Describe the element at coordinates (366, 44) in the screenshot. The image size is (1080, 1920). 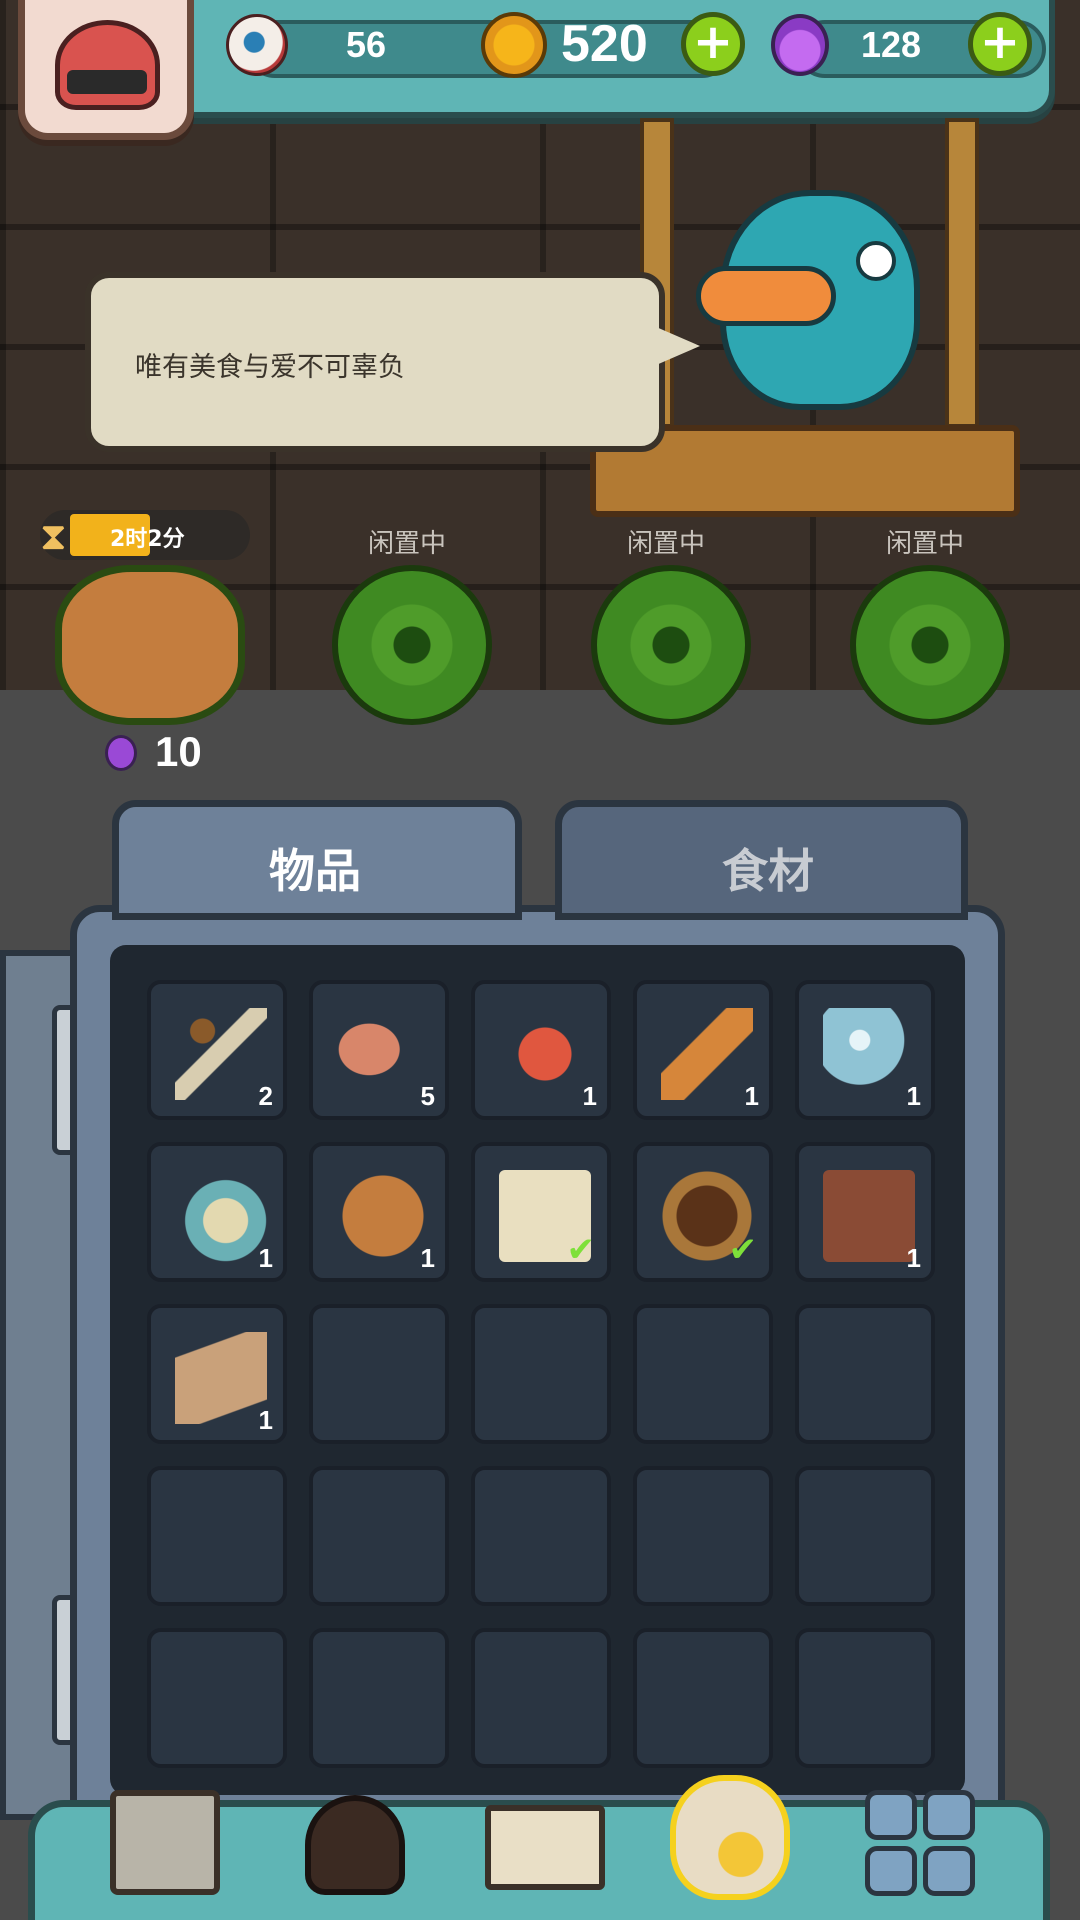
I see `eyeball-count: 56` at that location.